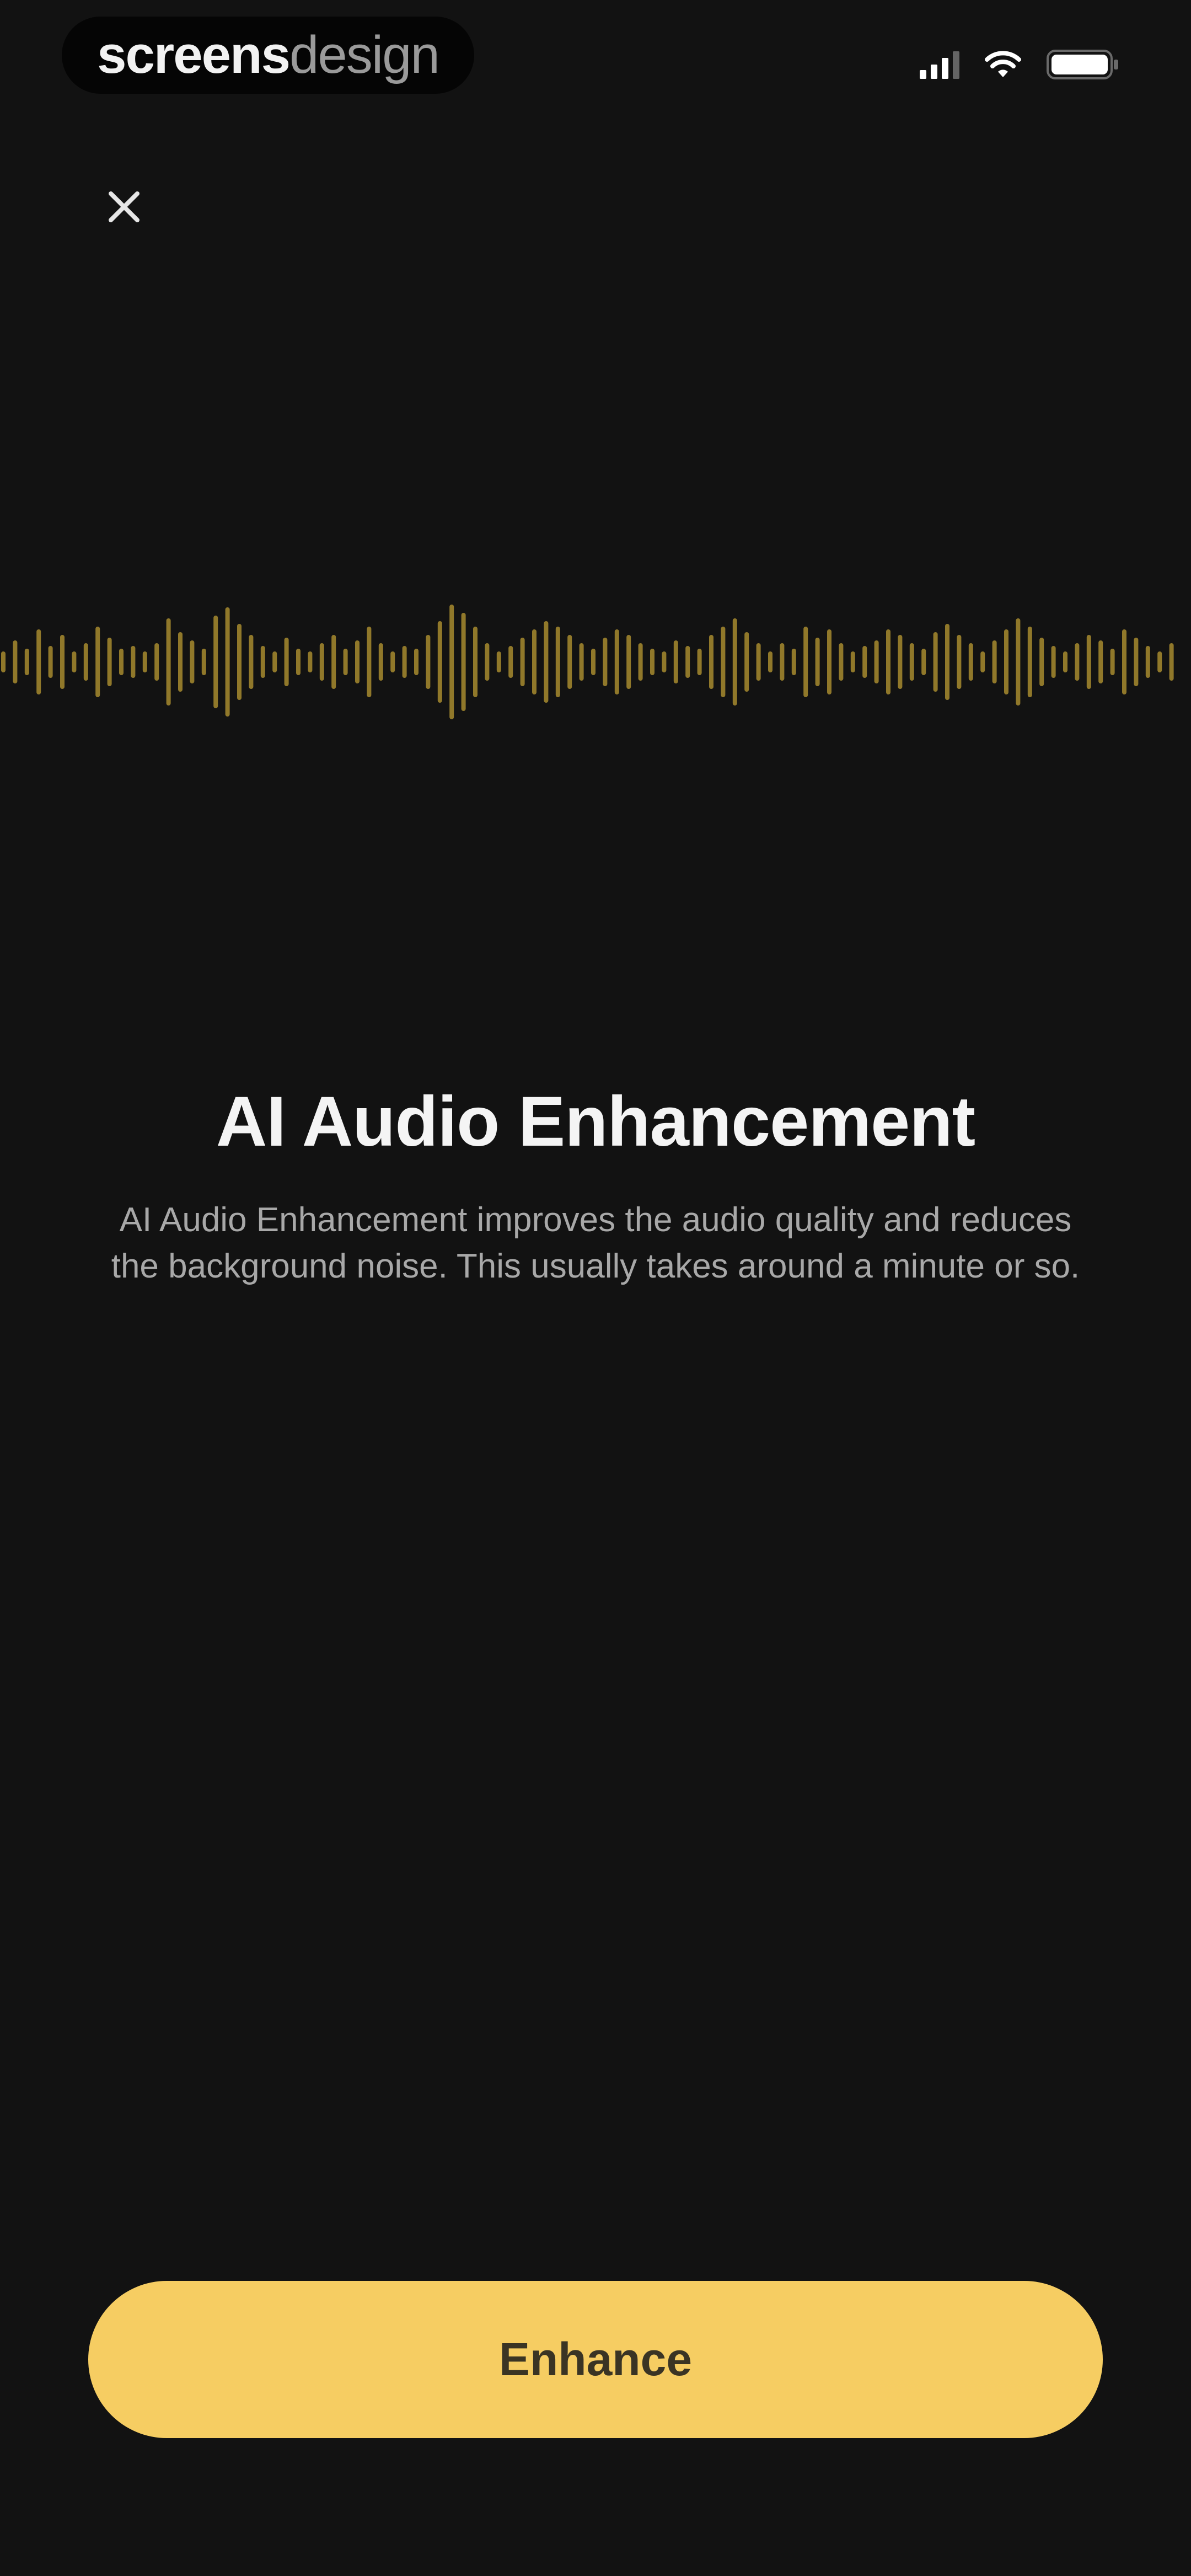 The height and width of the screenshot is (2576, 1191). Describe the element at coordinates (1003, 64) in the screenshot. I see `wifi-icon` at that location.